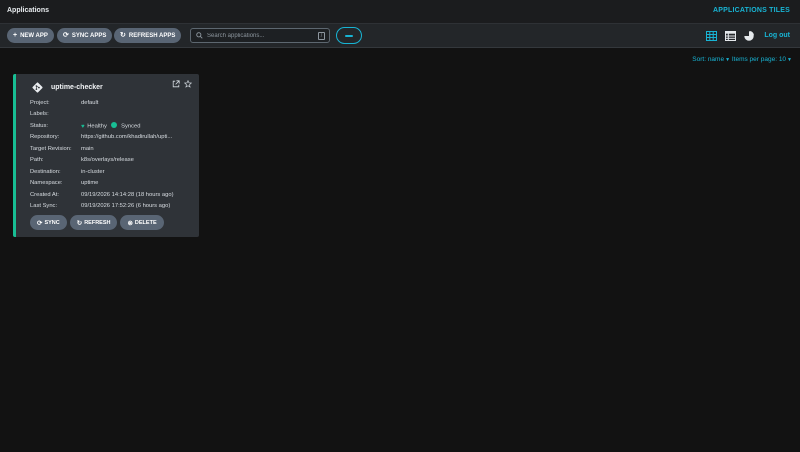  What do you see at coordinates (730, 36) in the screenshot?
I see `list-view-icon` at bounding box center [730, 36].